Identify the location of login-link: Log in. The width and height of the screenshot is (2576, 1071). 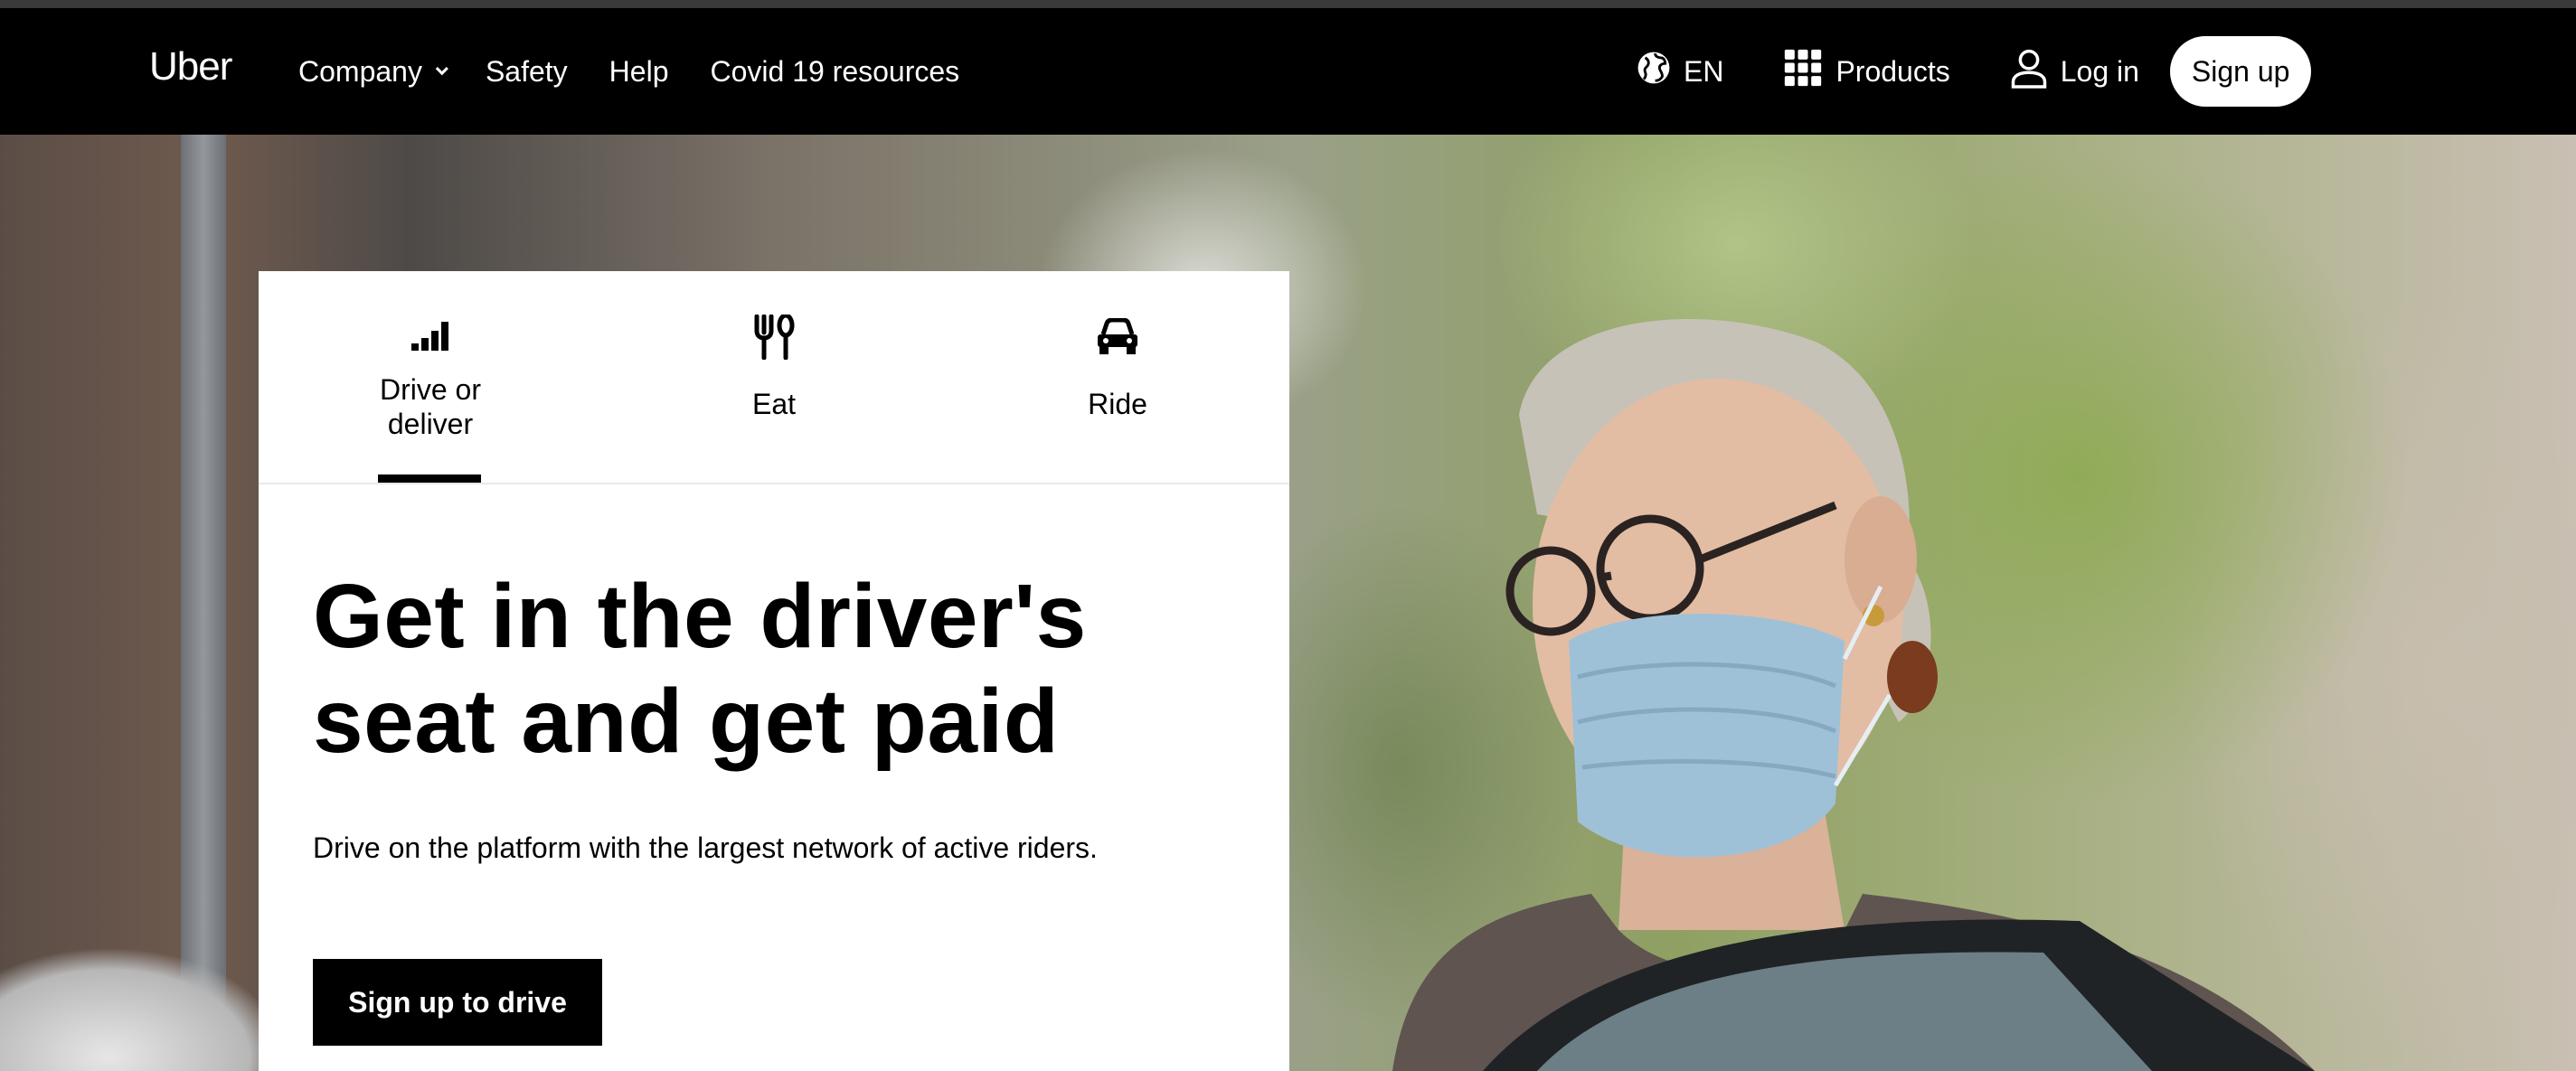
(2074, 72).